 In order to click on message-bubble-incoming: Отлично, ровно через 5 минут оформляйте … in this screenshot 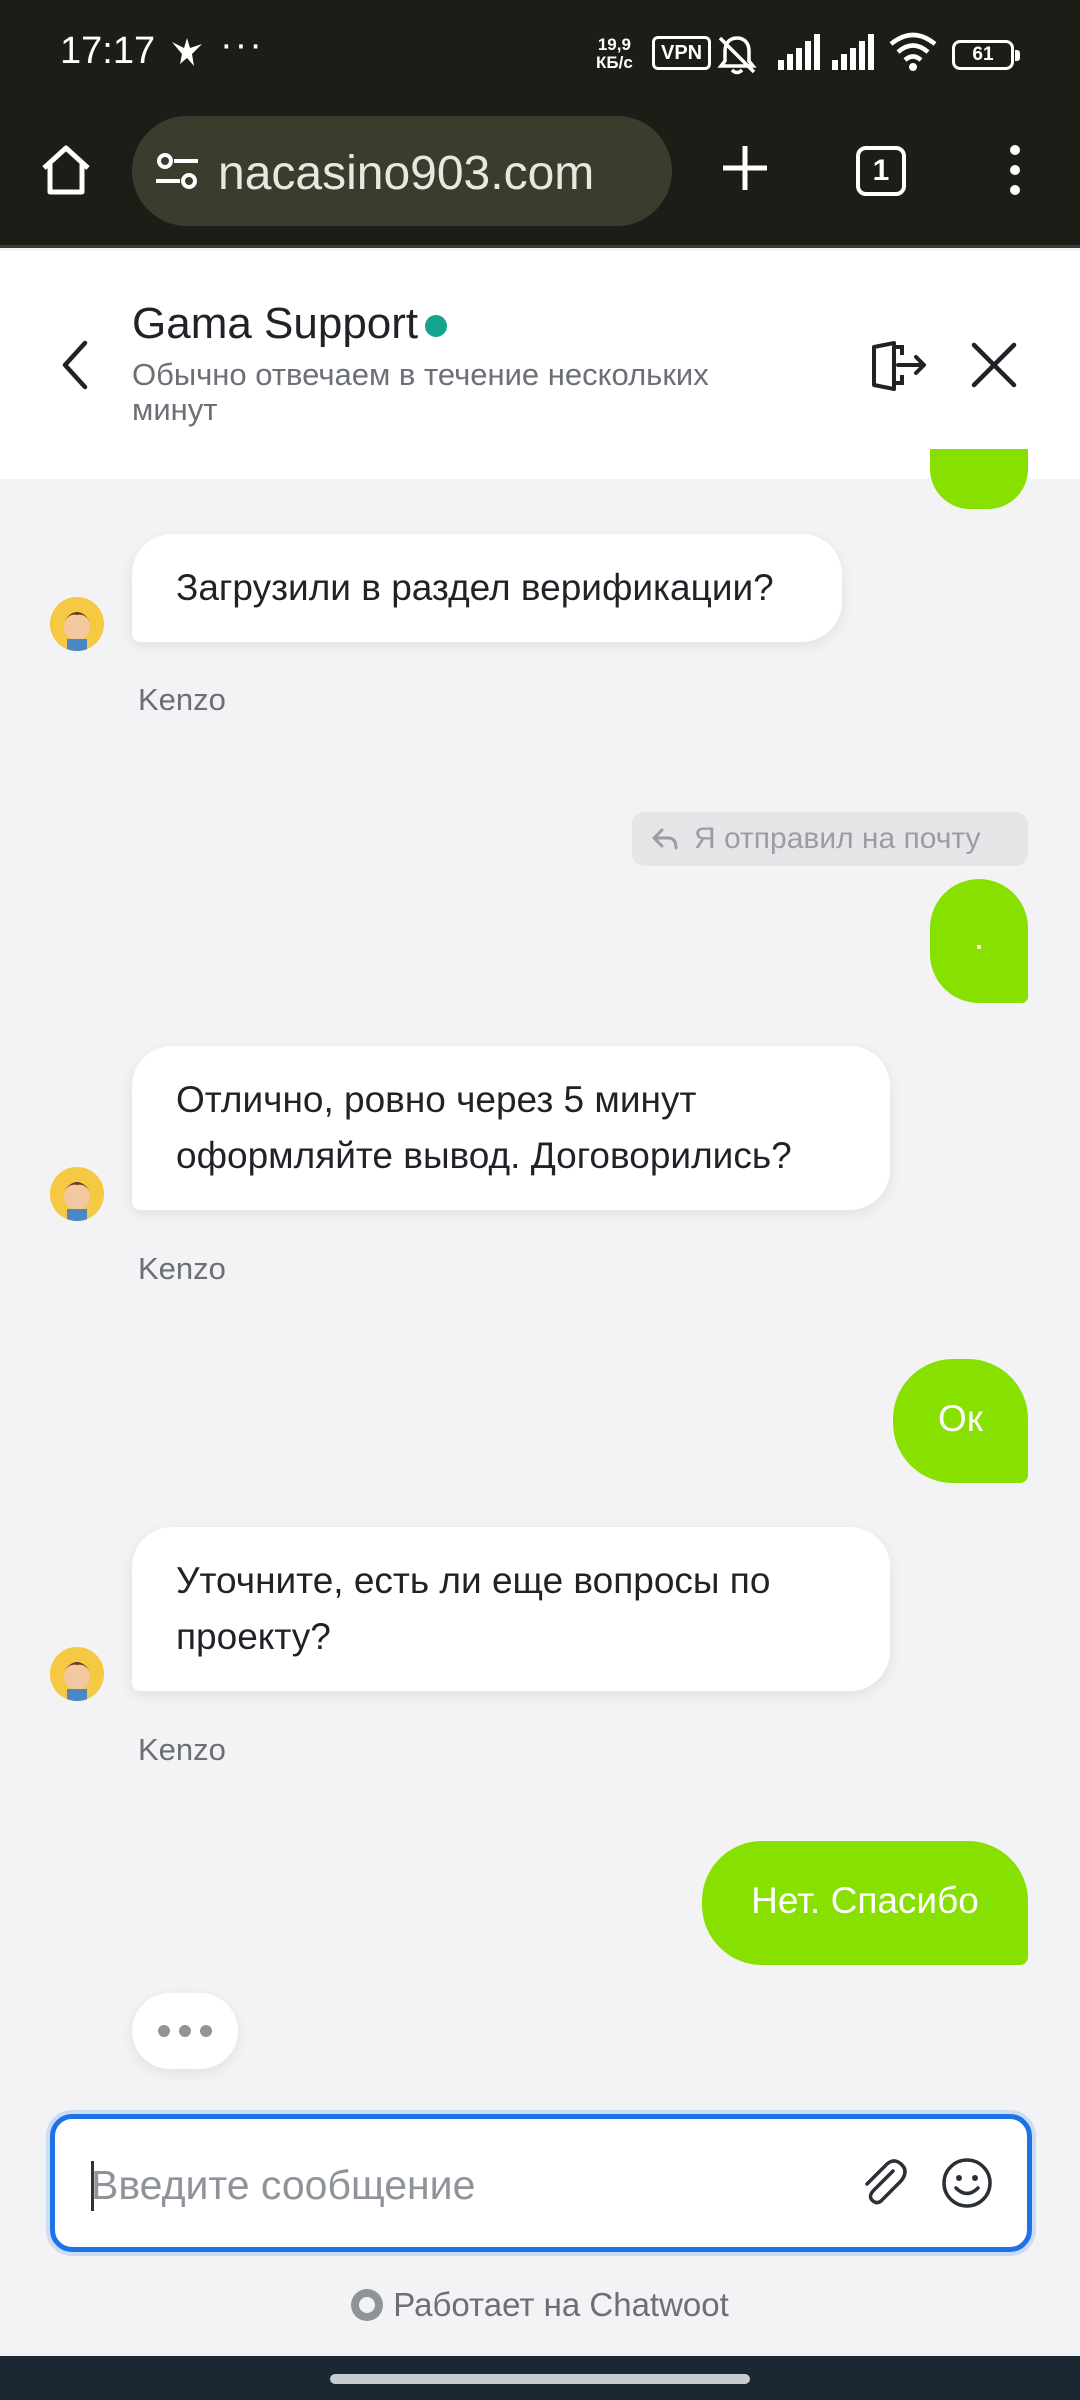, I will do `click(511, 1128)`.